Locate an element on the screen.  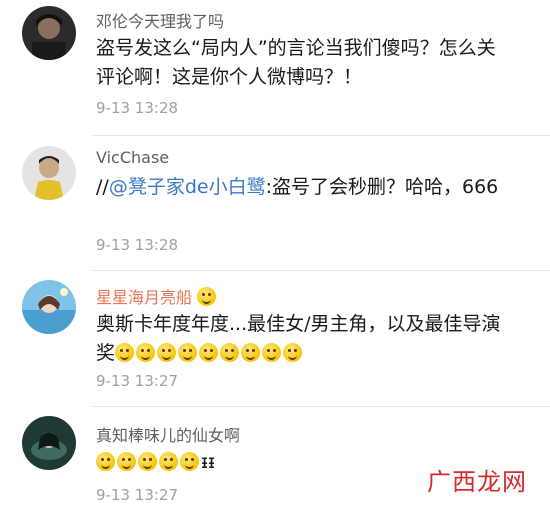
comment-username: 真知棒味儿的仙女啊 is located at coordinates (168, 434).